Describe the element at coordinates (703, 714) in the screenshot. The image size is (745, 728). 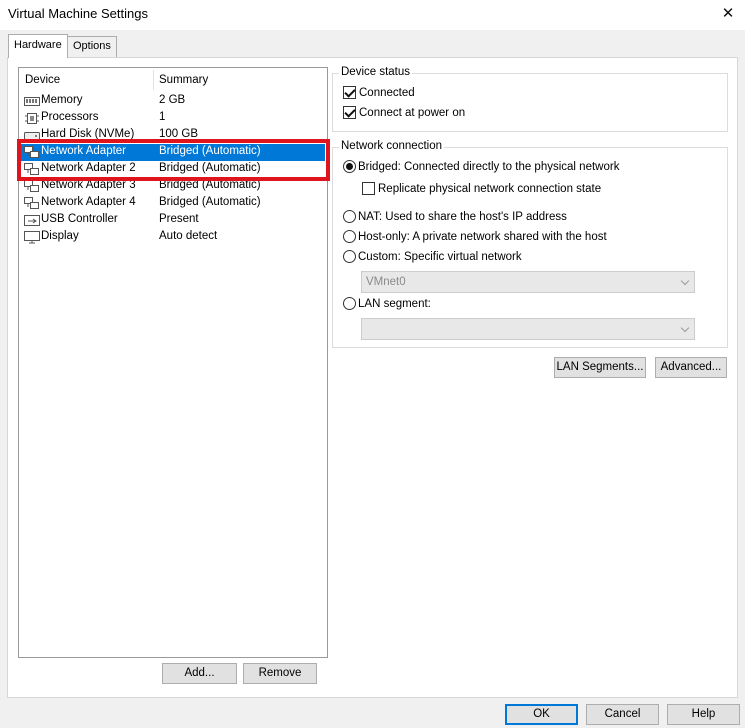
I see `help-button: Help` at that location.